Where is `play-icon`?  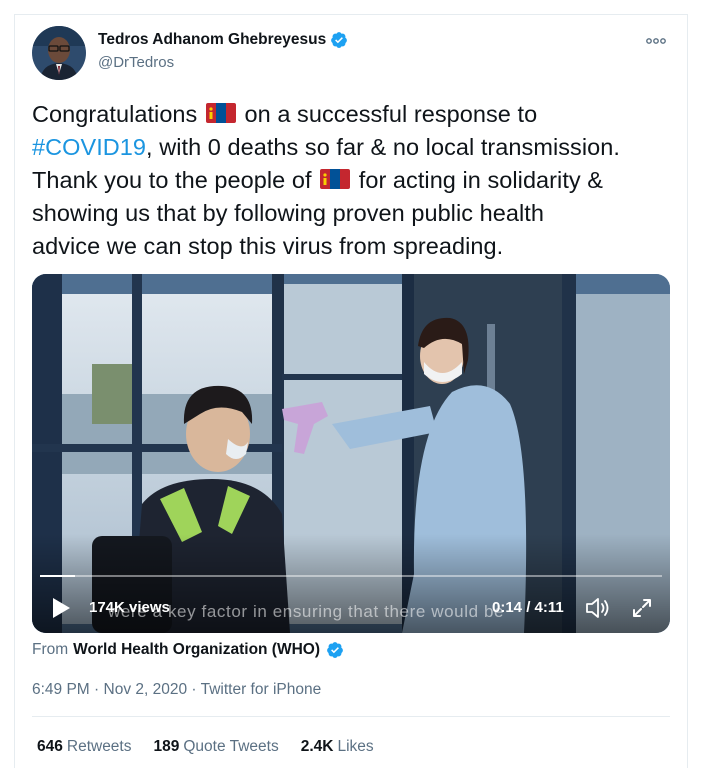
play-icon is located at coordinates (61, 608).